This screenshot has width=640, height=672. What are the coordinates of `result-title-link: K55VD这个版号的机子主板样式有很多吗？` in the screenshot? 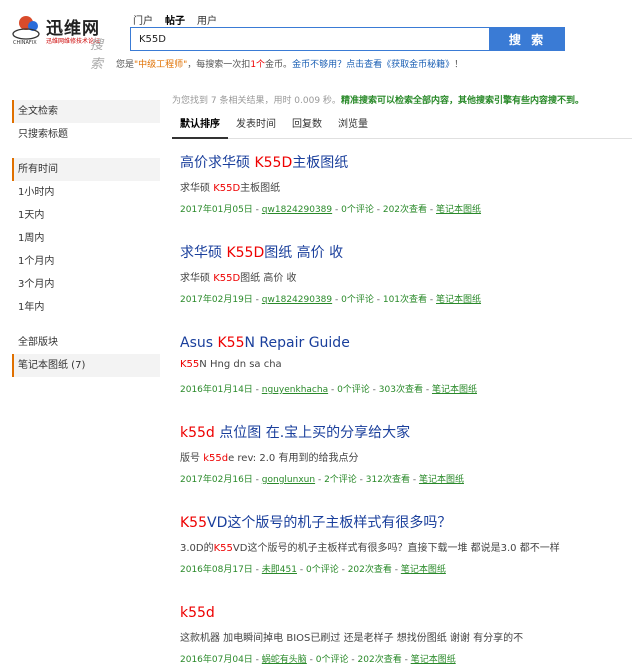 It's located at (405, 523).